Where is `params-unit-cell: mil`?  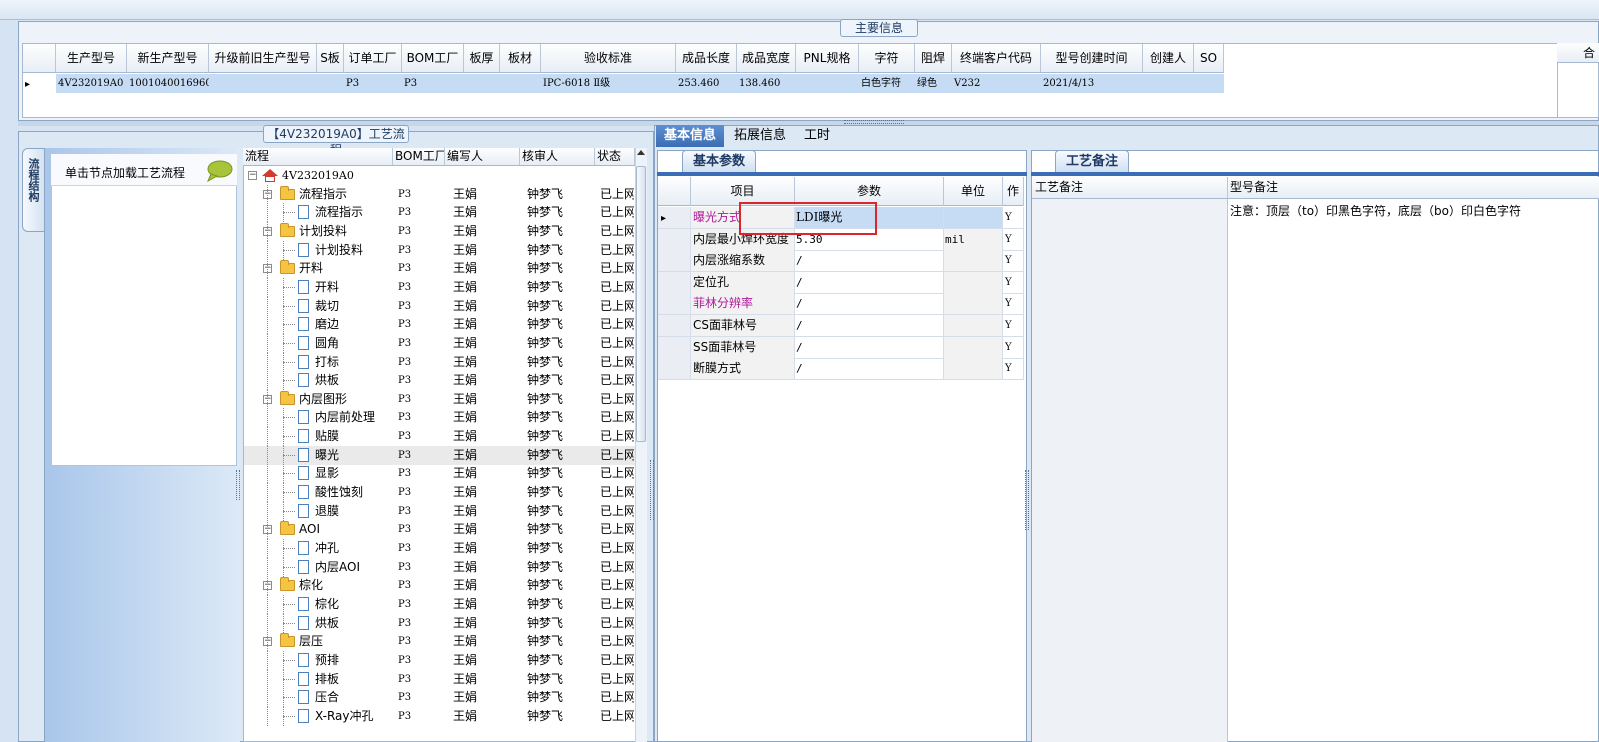 params-unit-cell: mil is located at coordinates (973, 239).